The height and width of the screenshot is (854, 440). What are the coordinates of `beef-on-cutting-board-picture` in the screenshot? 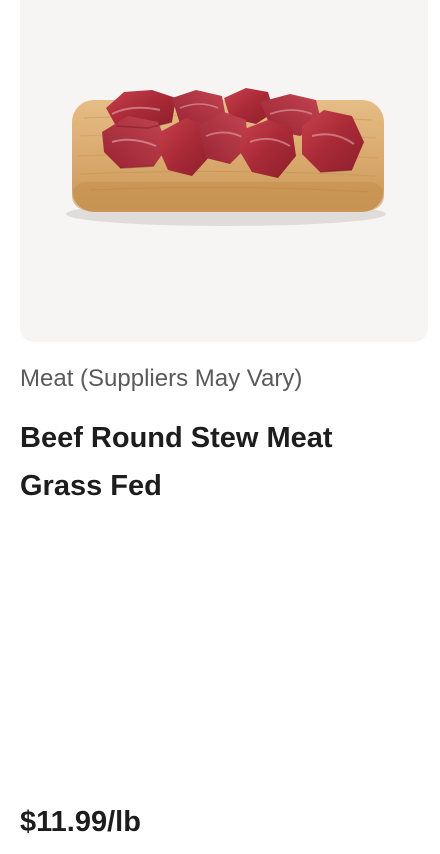 It's located at (226, 157).